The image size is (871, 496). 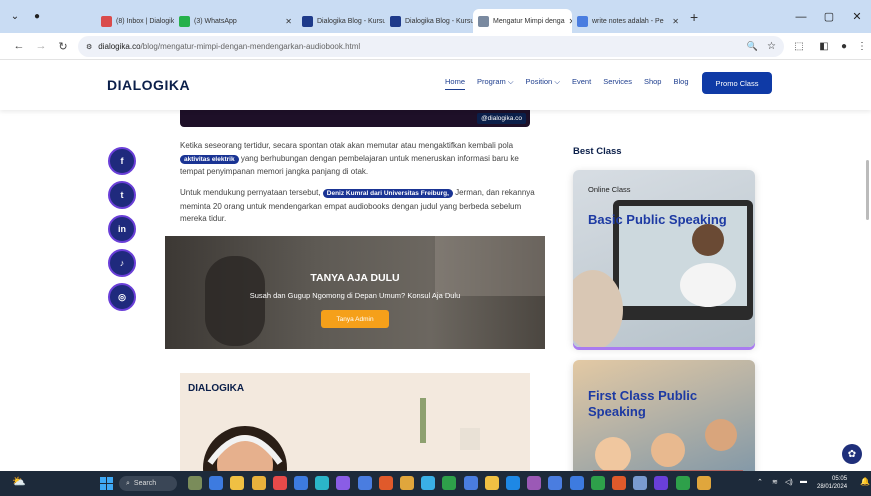 What do you see at coordinates (789, 482) in the screenshot?
I see `volume-icon: ◁)` at bounding box center [789, 482].